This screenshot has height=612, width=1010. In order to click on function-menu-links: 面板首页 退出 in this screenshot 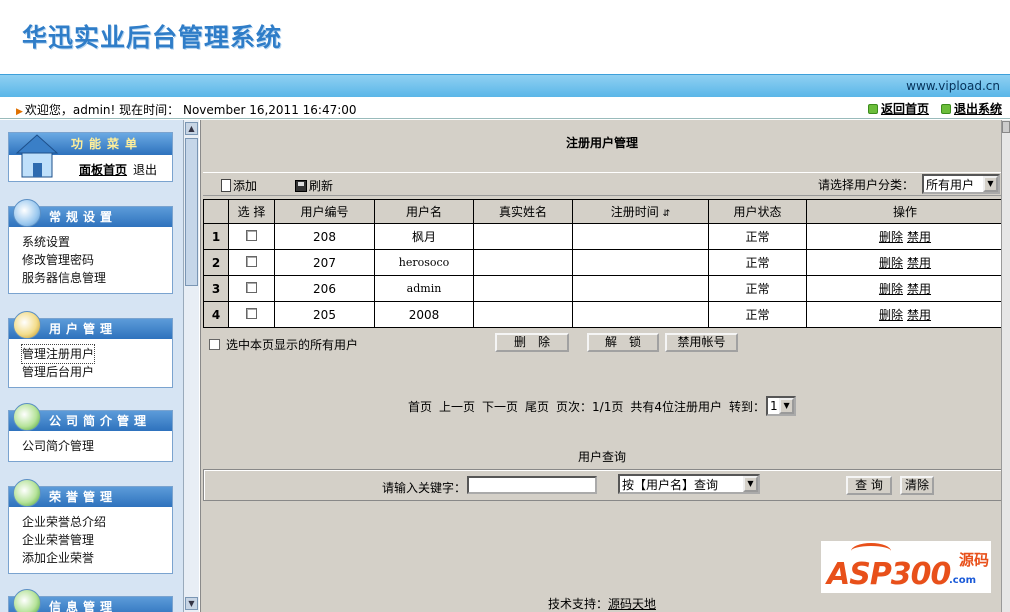, I will do `click(118, 169)`.